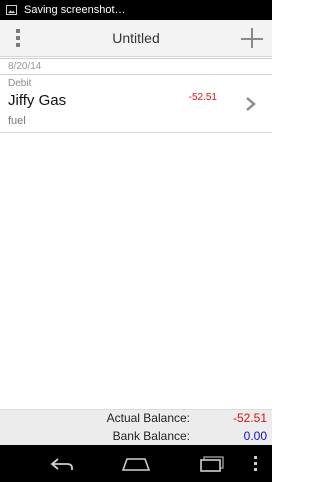 This screenshot has height=482, width=320. What do you see at coordinates (17, 121) in the screenshot?
I see `transaction-memo: fuel` at bounding box center [17, 121].